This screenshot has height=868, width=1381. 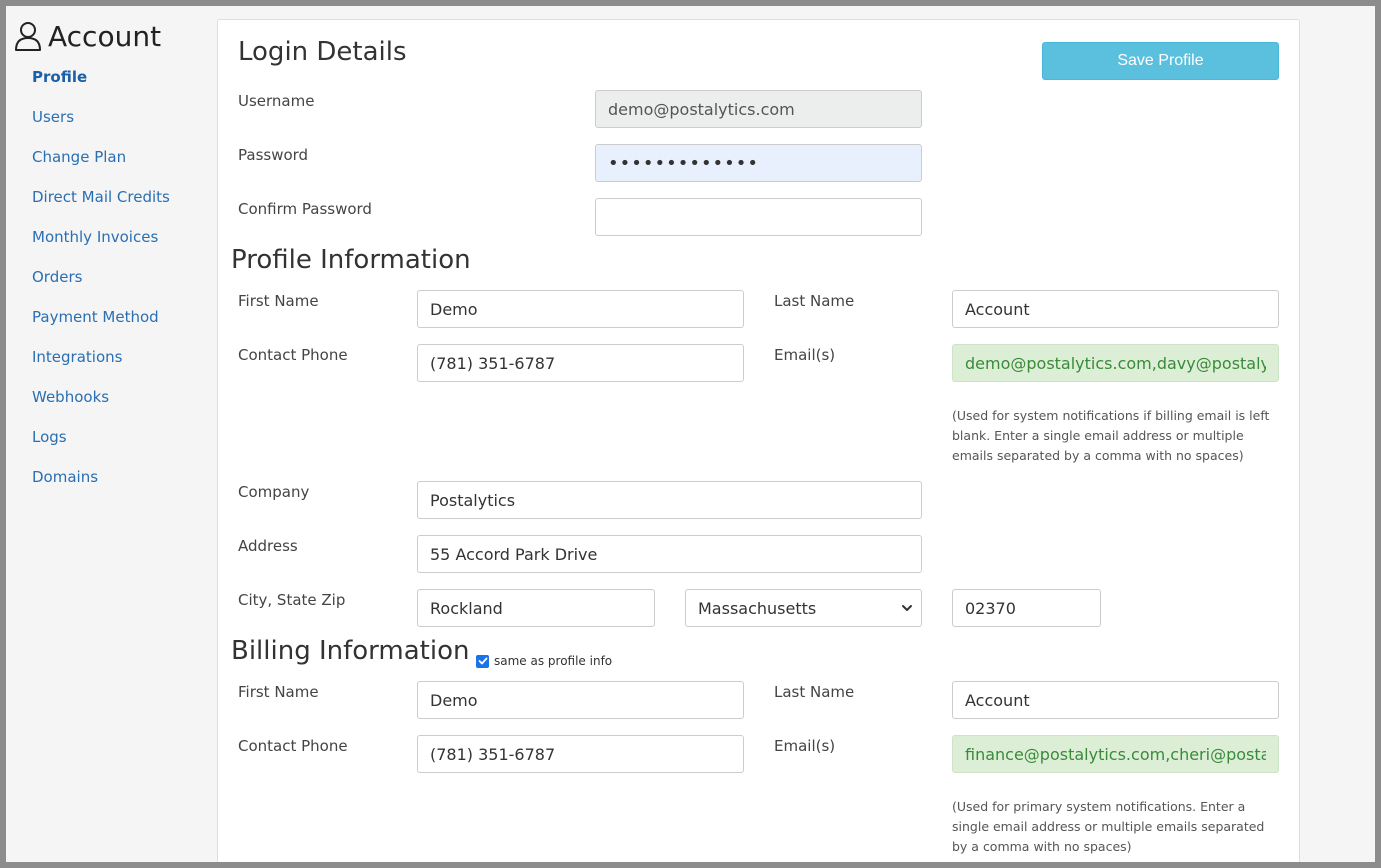 I want to click on sidebar-header: Account, so click(x=87, y=36).